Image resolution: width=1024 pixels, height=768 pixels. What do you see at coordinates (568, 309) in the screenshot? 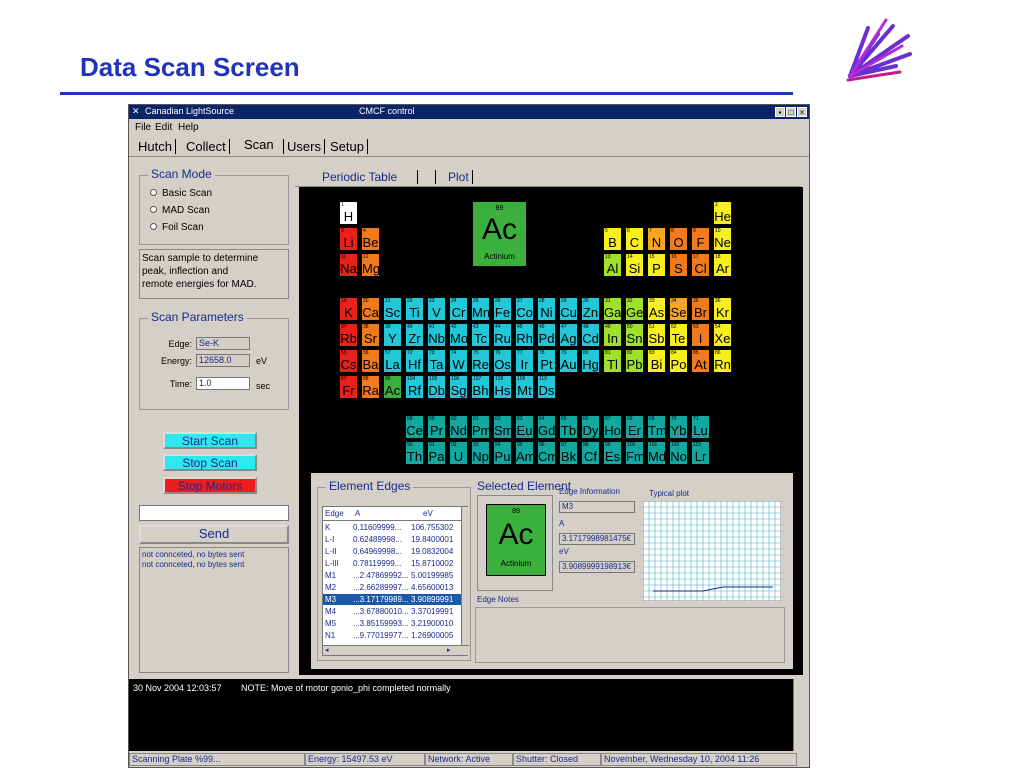
I see `element-cu: 29 Cu` at bounding box center [568, 309].